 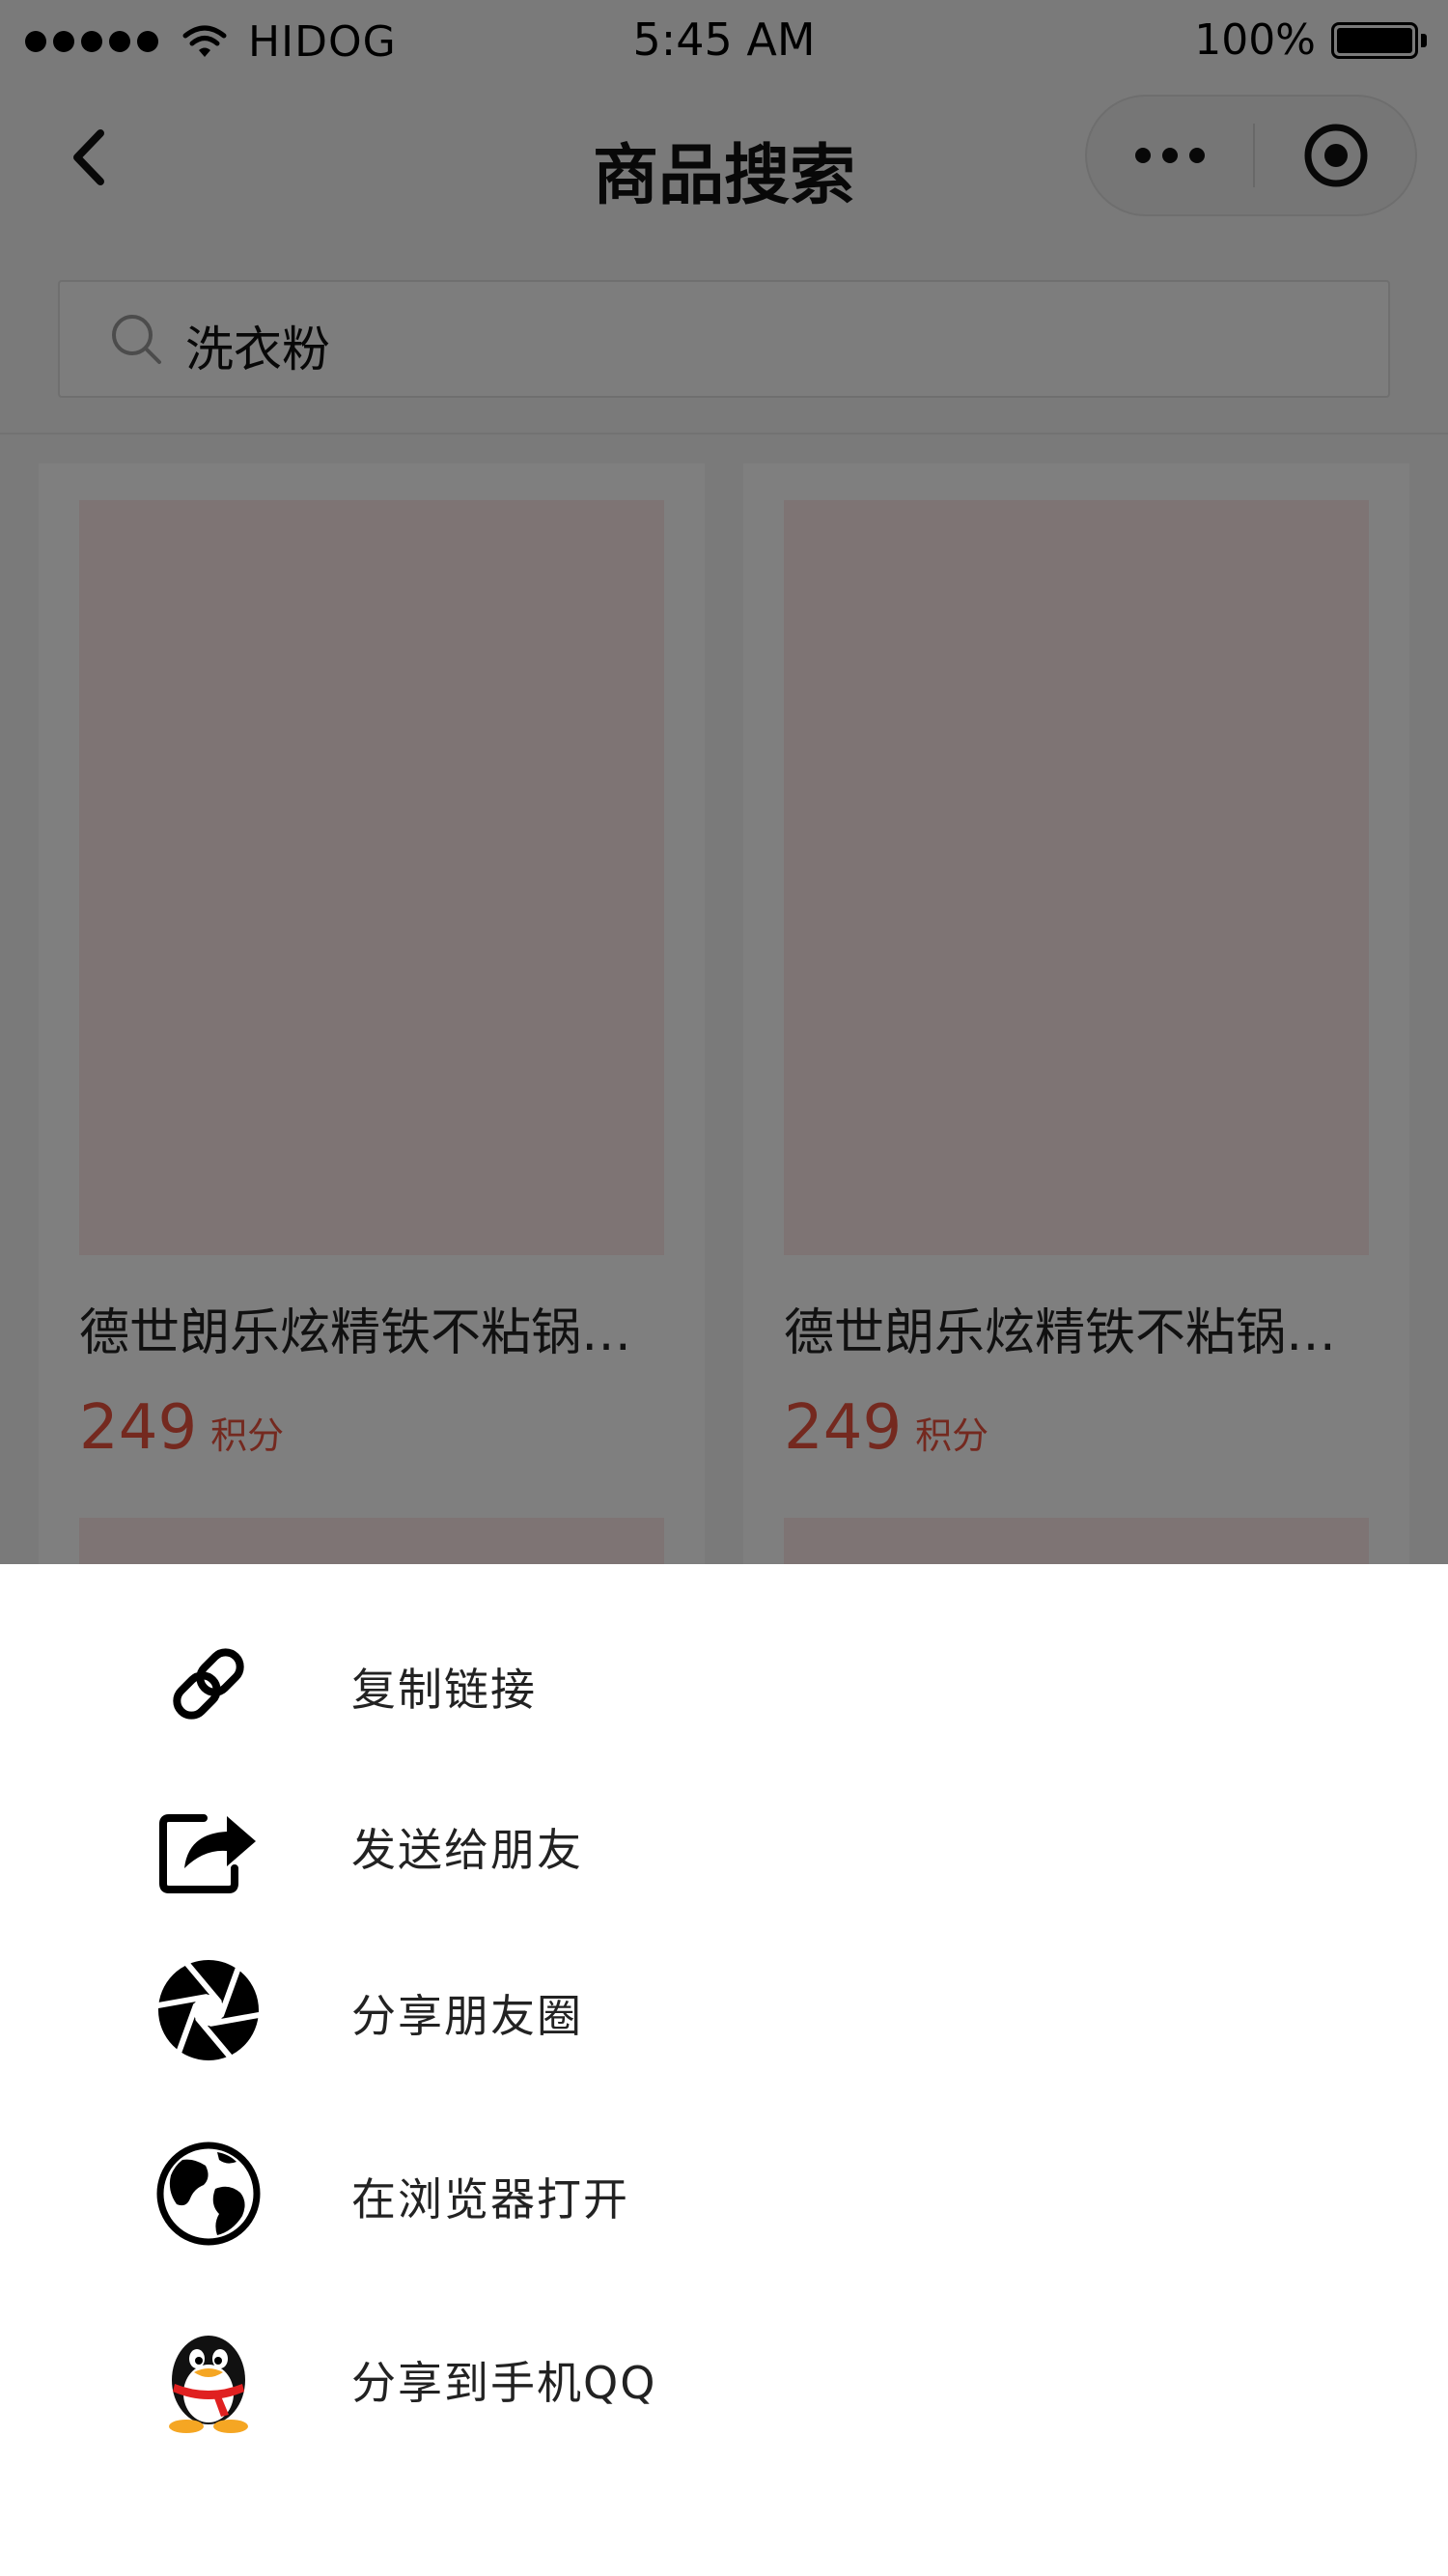 What do you see at coordinates (209, 1684) in the screenshot?
I see `link-icon` at bounding box center [209, 1684].